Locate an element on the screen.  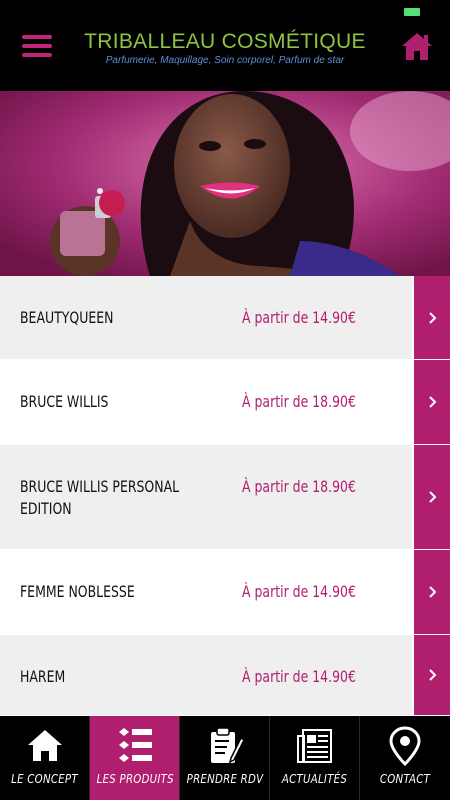
tab-contact: CONTACT is located at coordinates (405, 758).